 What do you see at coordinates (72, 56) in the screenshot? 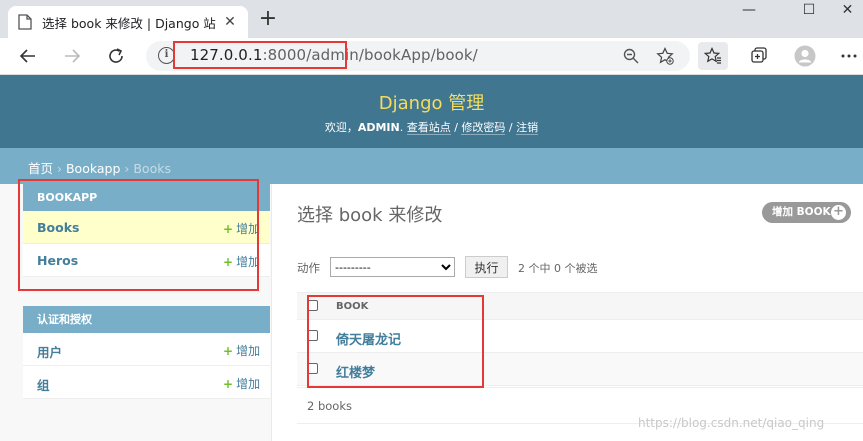
I see `forward-icon` at bounding box center [72, 56].